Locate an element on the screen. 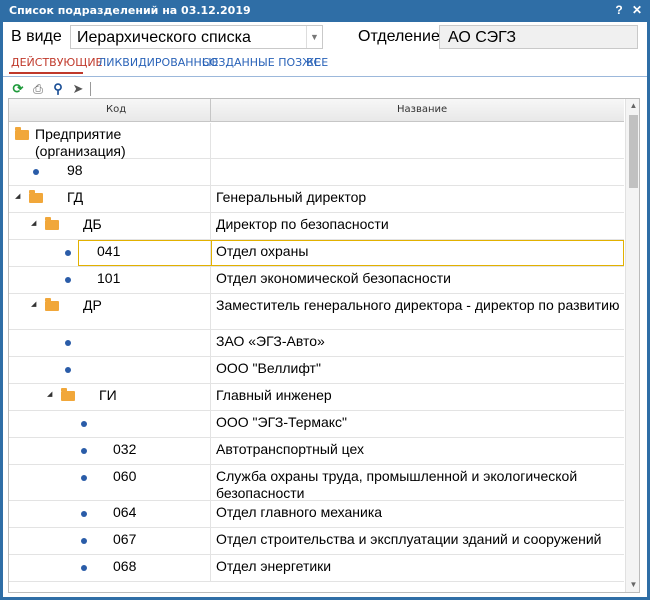 This screenshot has width=650, height=600. tab-created-later: СОЗДАННЫЕ ПОЗЖЕ is located at coordinates (261, 62).